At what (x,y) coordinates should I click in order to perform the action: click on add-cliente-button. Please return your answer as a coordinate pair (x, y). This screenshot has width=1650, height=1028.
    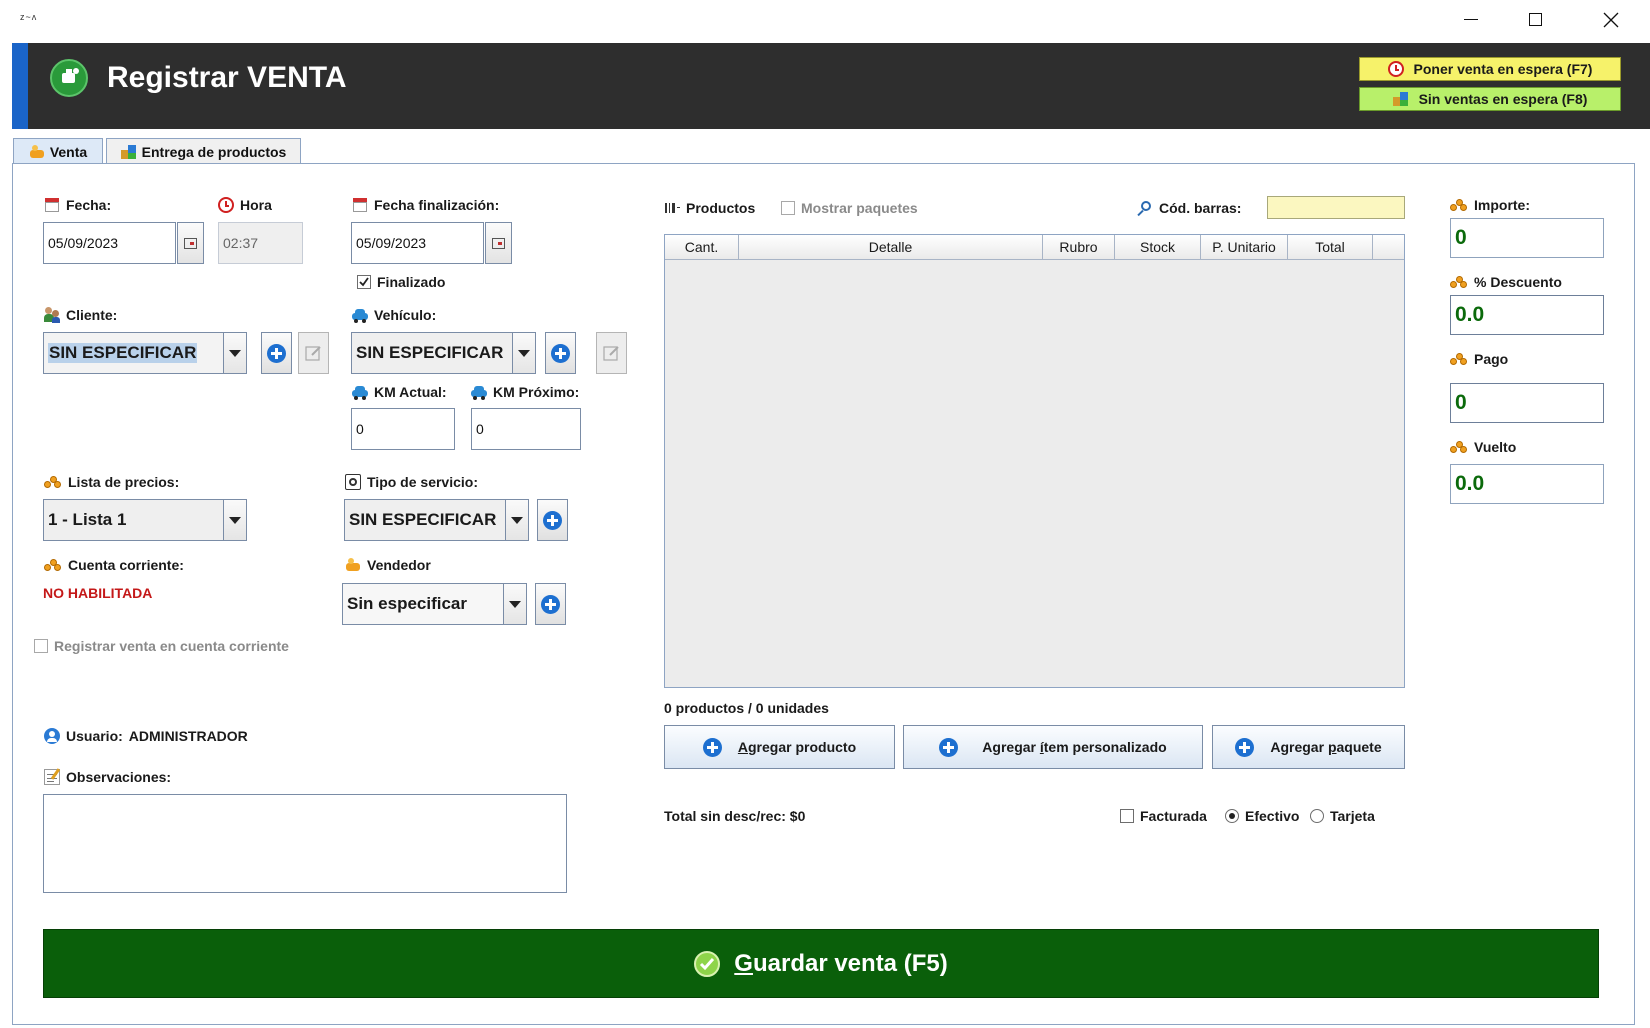
    Looking at the image, I should click on (276, 353).